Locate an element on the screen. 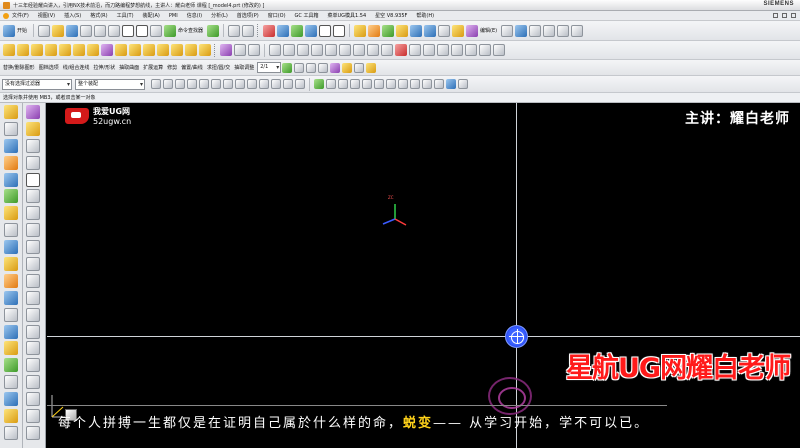 This screenshot has width=800, height=448. resource-slot-icon is located at coordinates (11, 247).